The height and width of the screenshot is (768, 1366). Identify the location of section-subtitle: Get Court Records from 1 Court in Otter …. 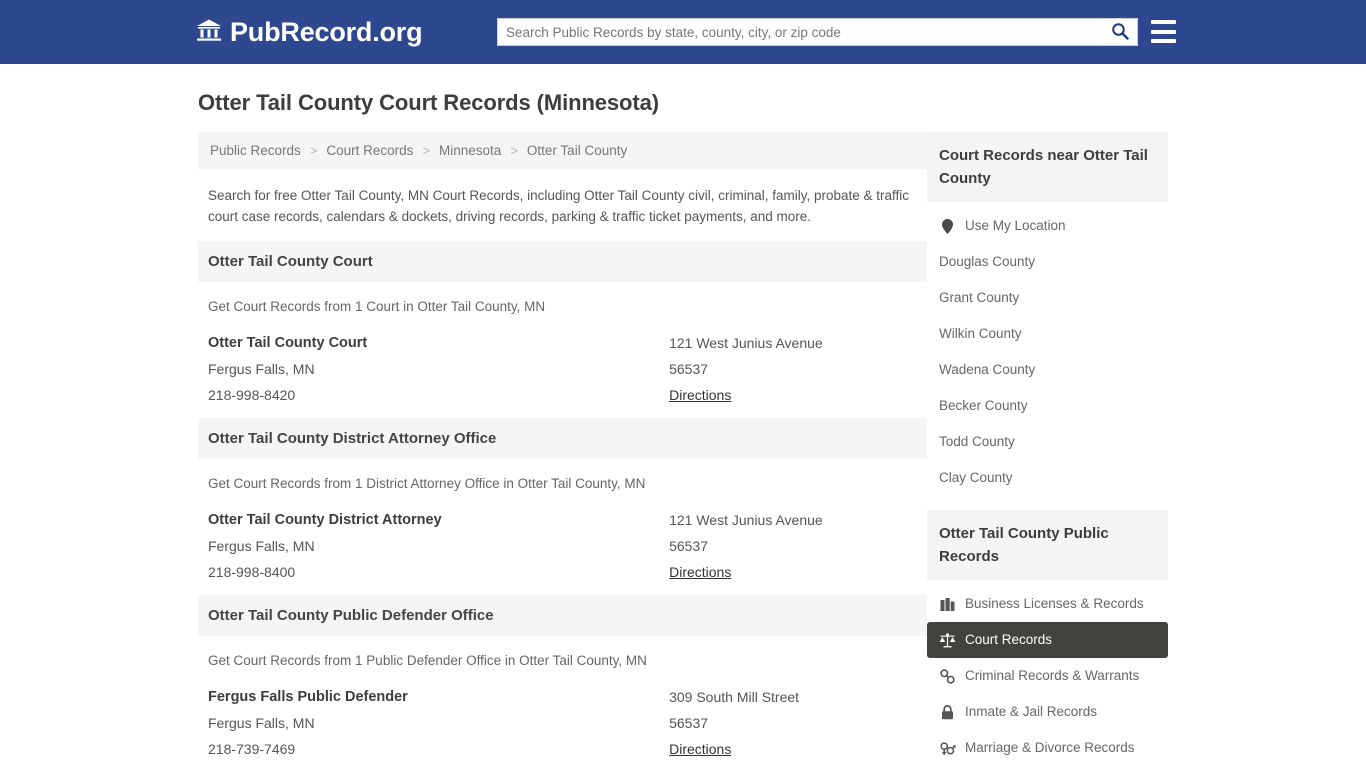
(377, 306).